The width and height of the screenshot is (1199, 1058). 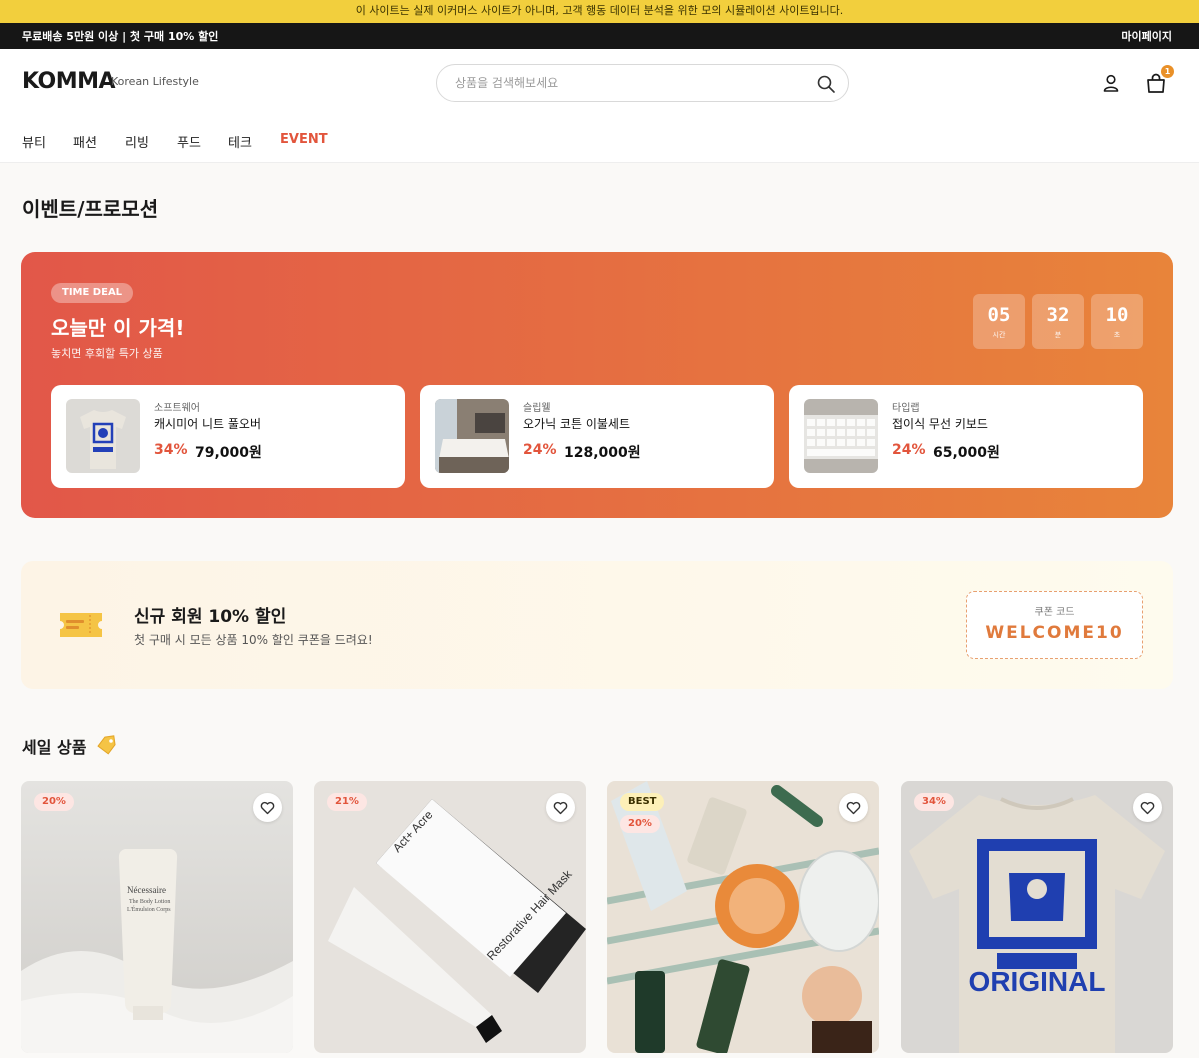 I want to click on timer-hours-unit: 시간, so click(x=999, y=335).